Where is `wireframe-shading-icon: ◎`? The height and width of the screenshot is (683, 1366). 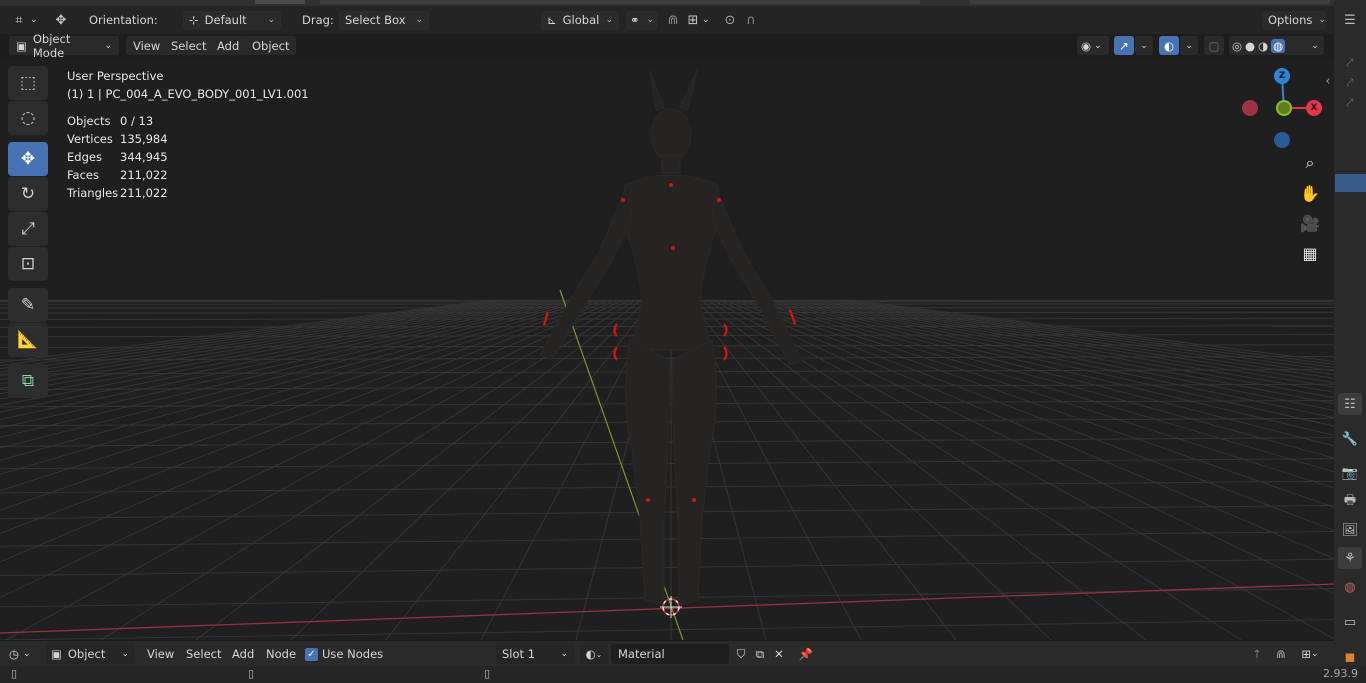 wireframe-shading-icon: ◎ is located at coordinates (1237, 46).